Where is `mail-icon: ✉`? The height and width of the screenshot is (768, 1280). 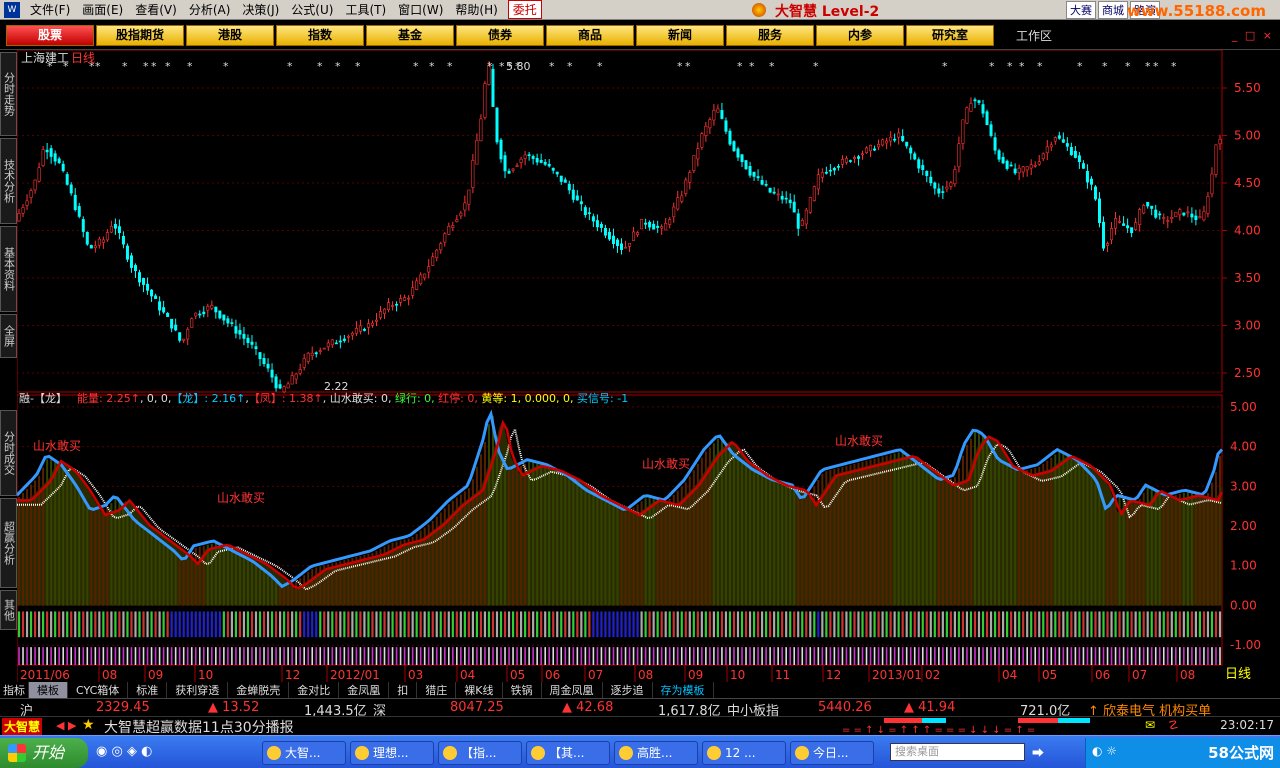 mail-icon: ✉ is located at coordinates (1150, 725).